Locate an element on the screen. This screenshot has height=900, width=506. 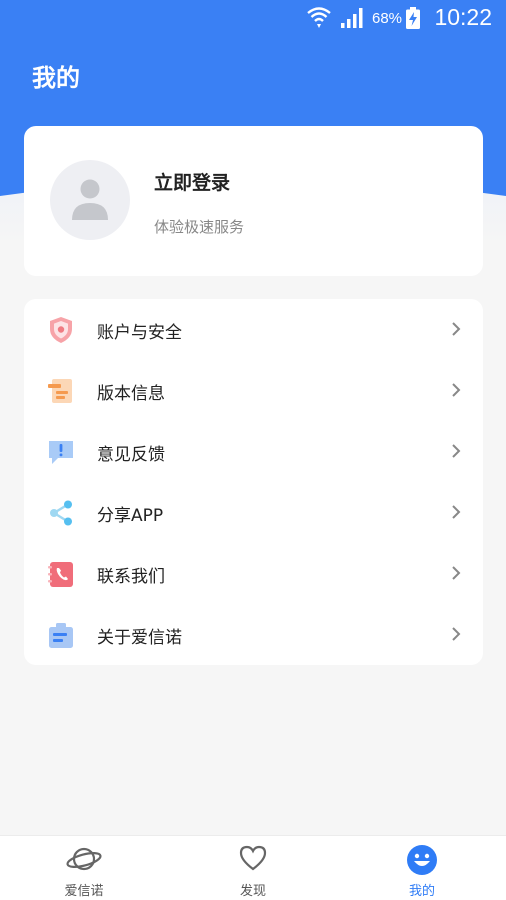
menu-item-label: 意见反馈 is located at coordinates (131, 455).